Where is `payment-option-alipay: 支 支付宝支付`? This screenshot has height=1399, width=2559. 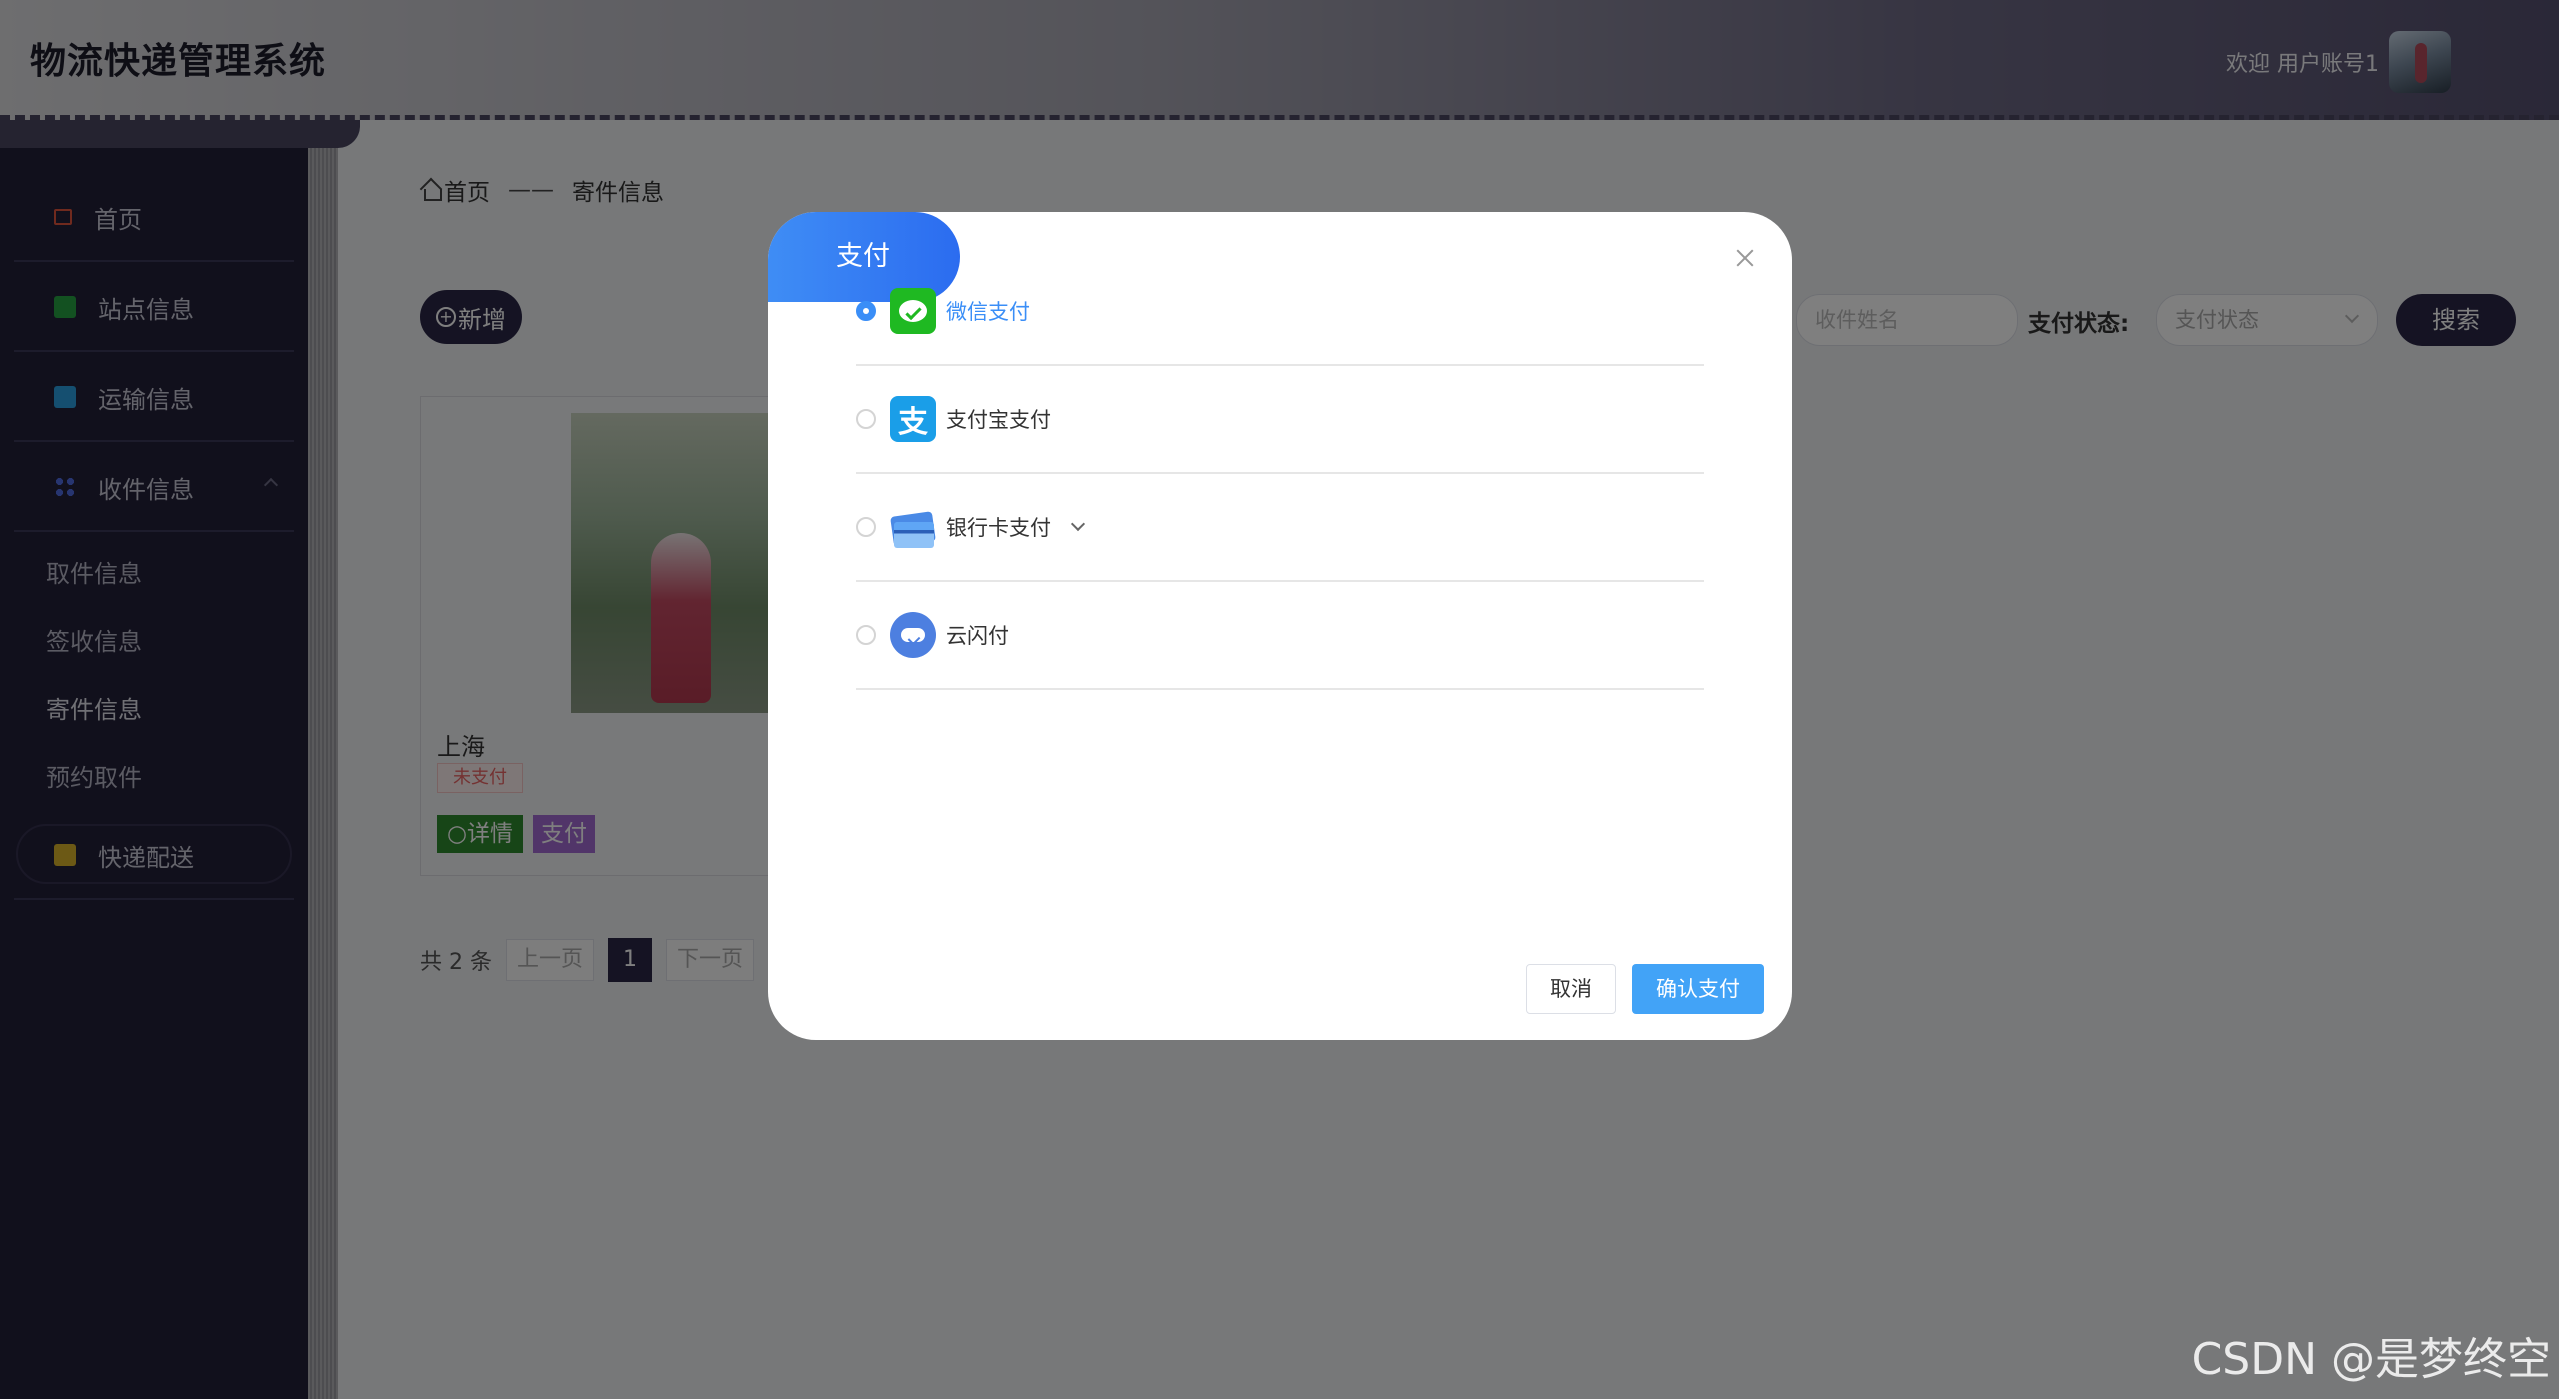
payment-option-alipay: 支 支付宝支付 is located at coordinates (1280, 420).